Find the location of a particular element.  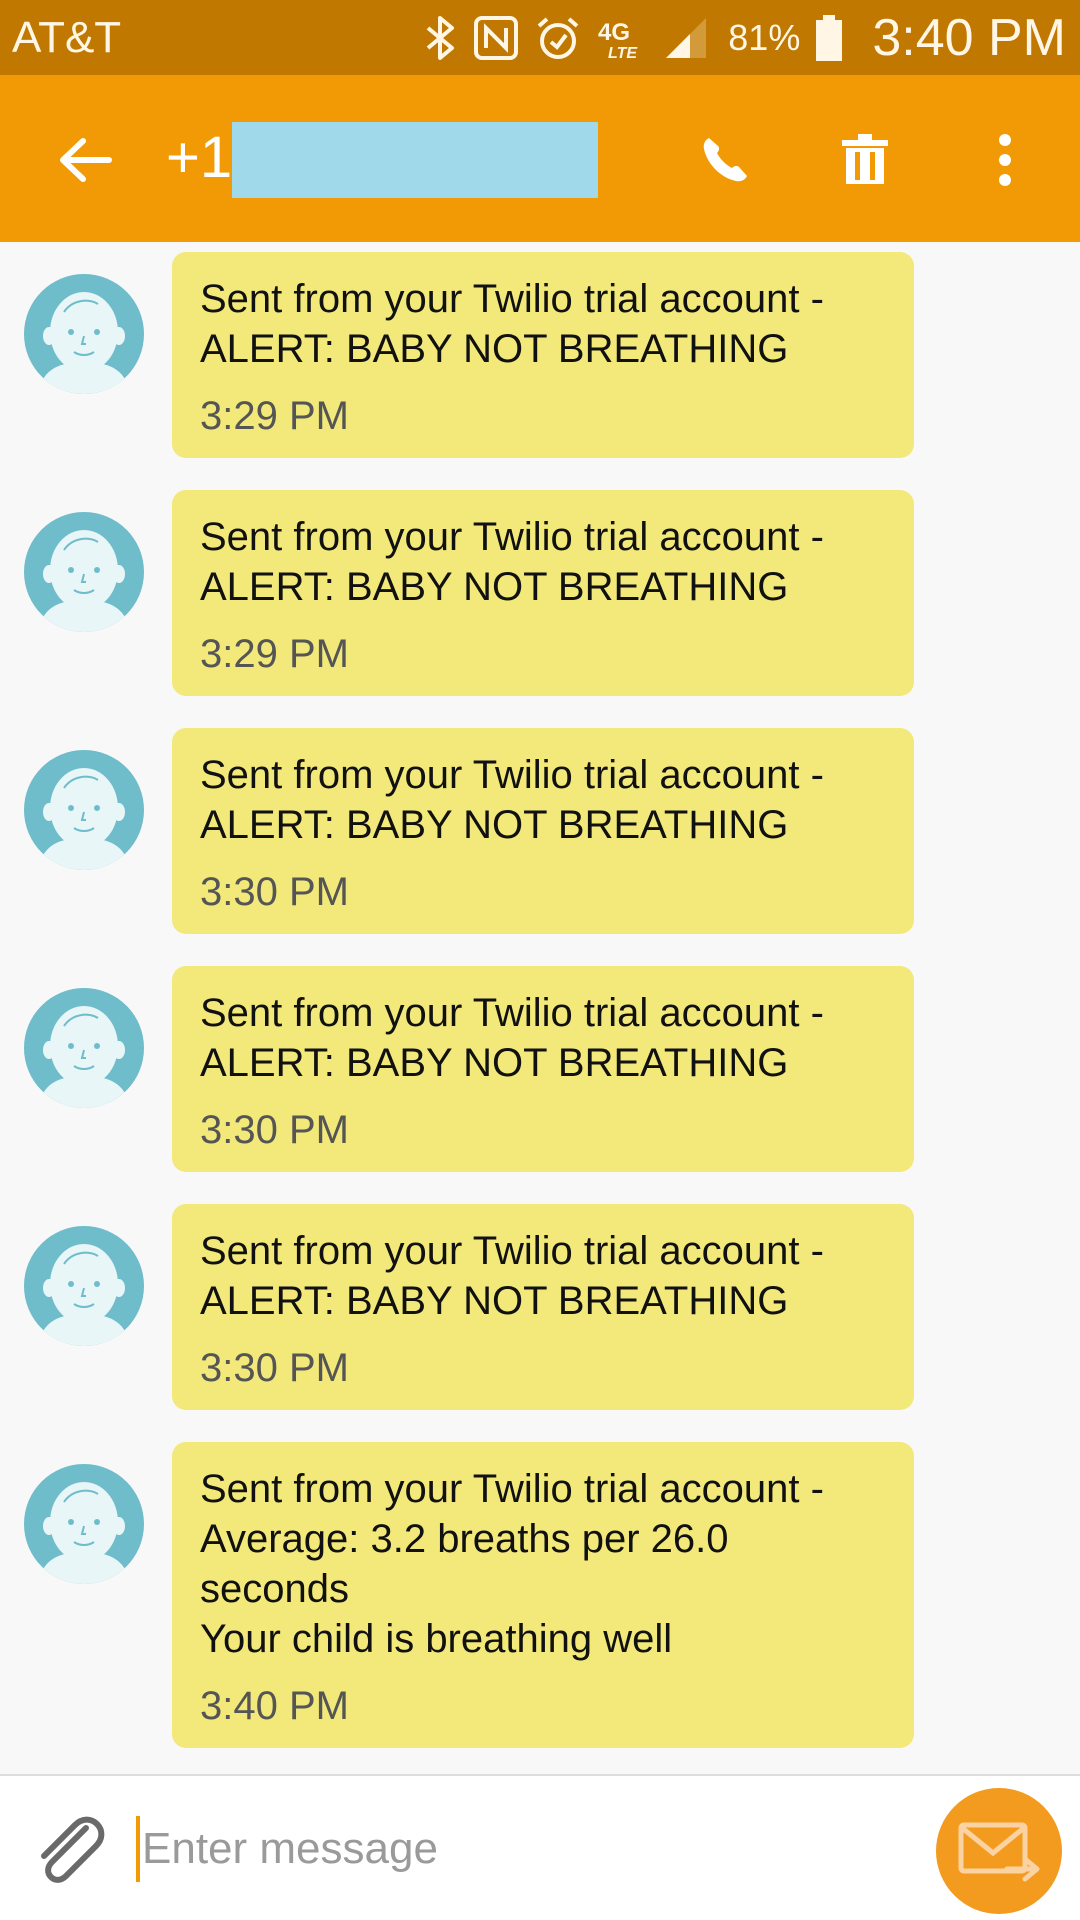

send-envelope-icon is located at coordinates (999, 1852).